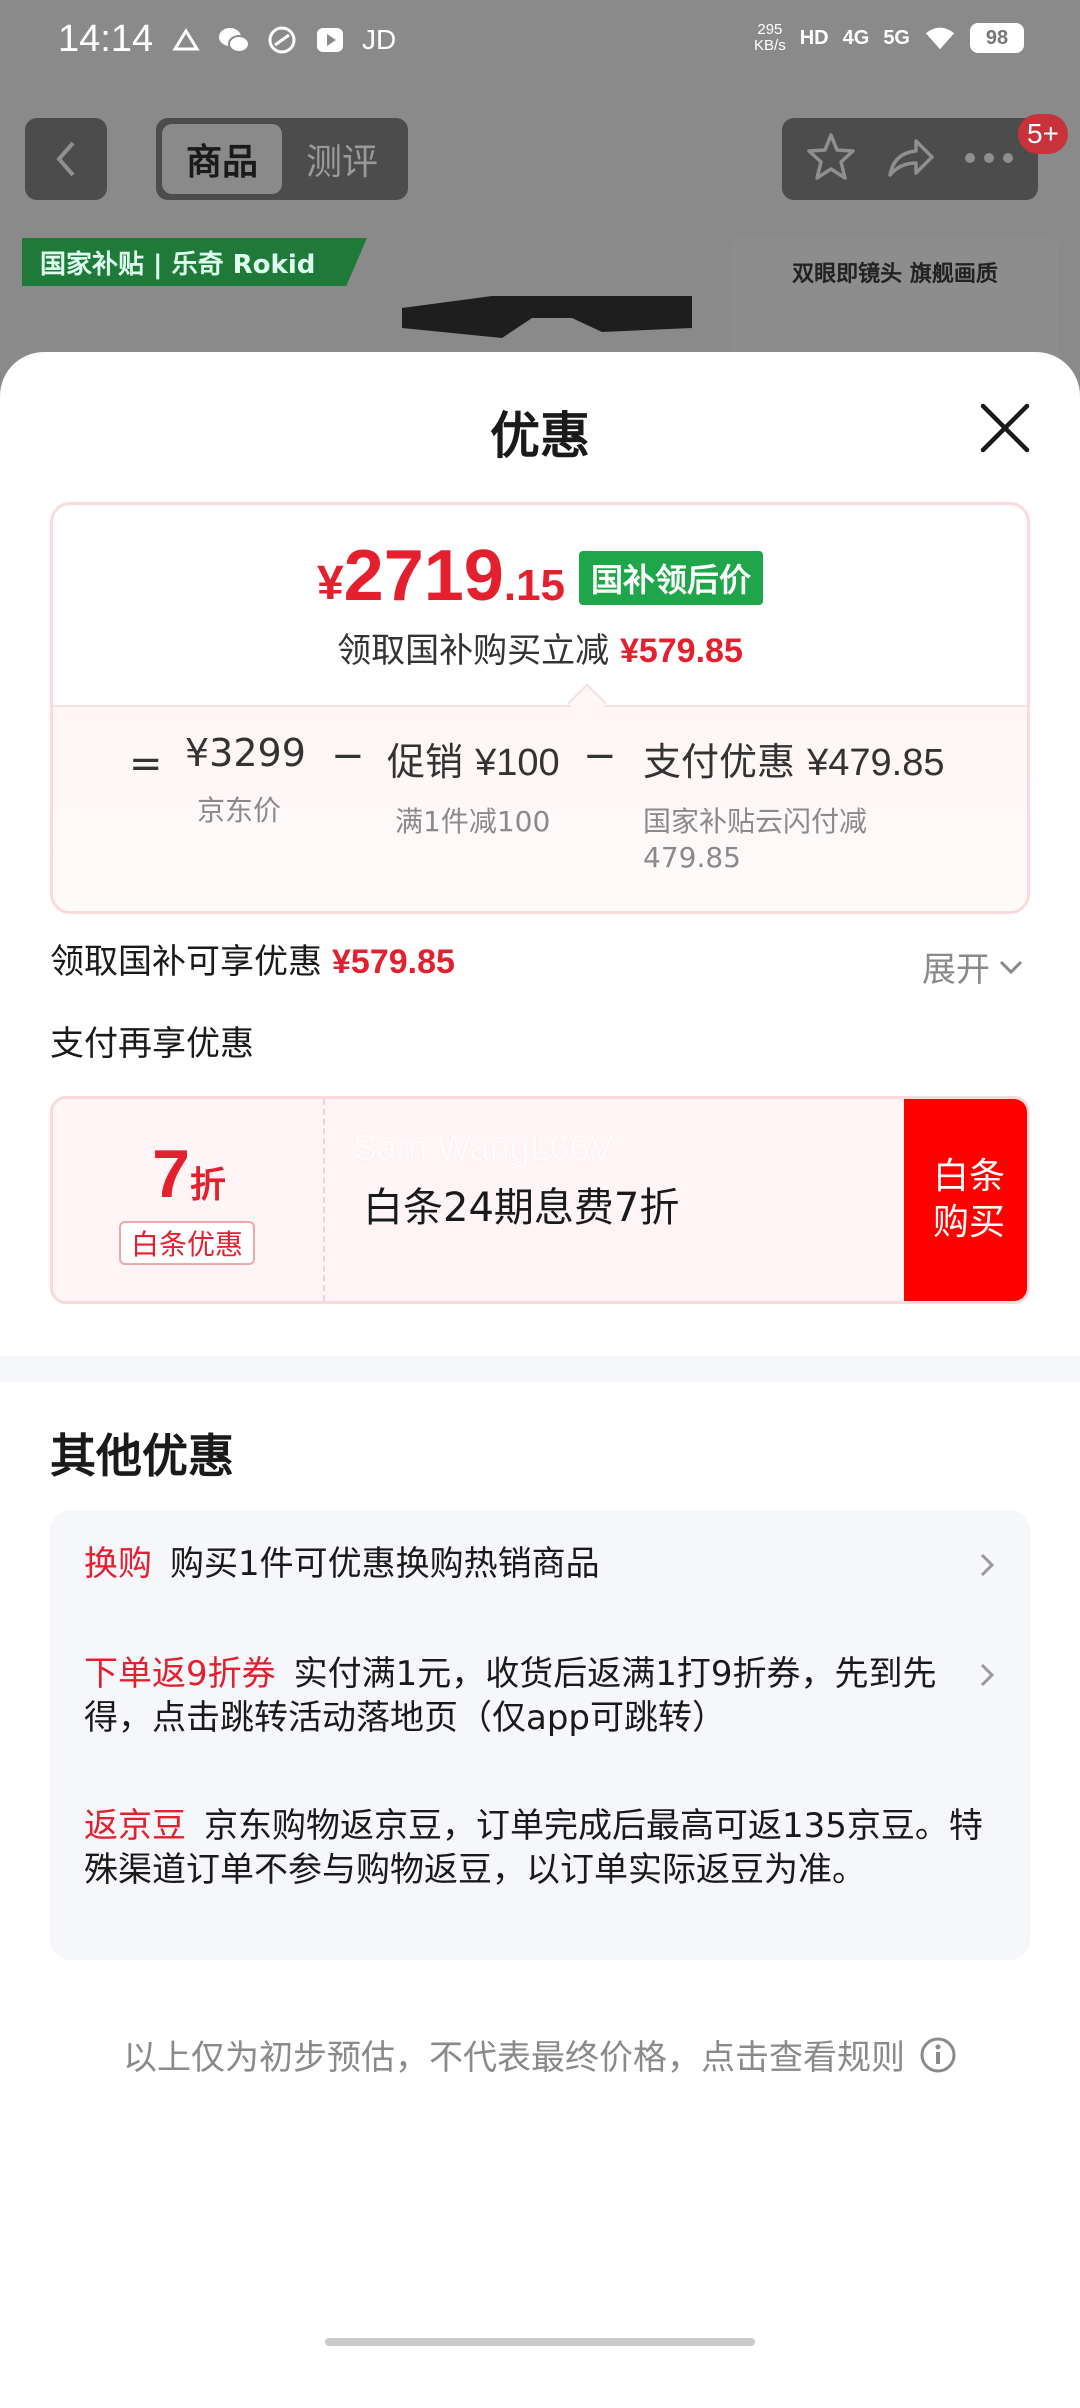 The image size is (1080, 2408). Describe the element at coordinates (106, 39) in the screenshot. I see `status-time: 14:14` at that location.